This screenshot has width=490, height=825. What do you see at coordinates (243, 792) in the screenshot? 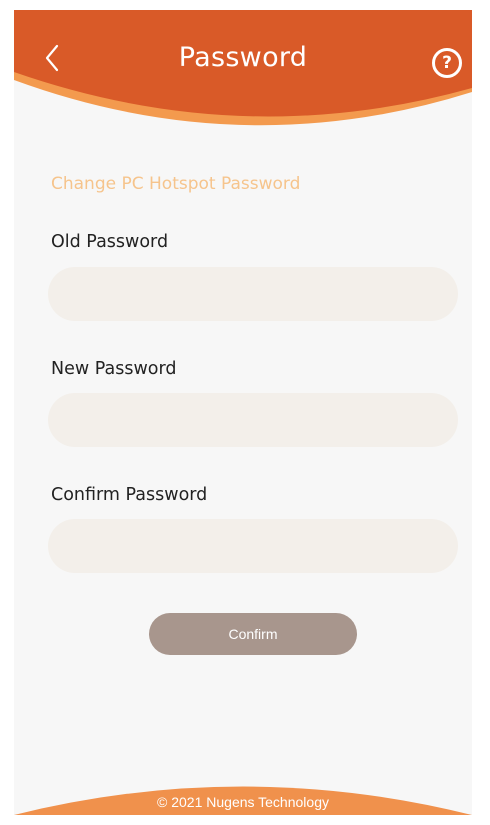
I see `footer-bar: © 2021 Nugens Technology` at bounding box center [243, 792].